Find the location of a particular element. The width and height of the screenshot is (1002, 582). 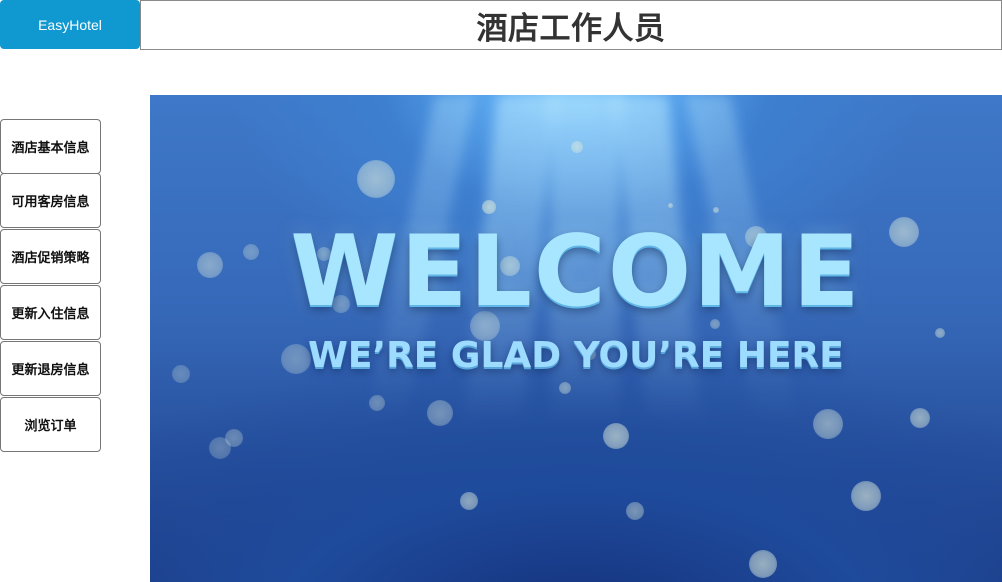

sidebar-item-available-rooms: 可用客房信息 is located at coordinates (50, 200).